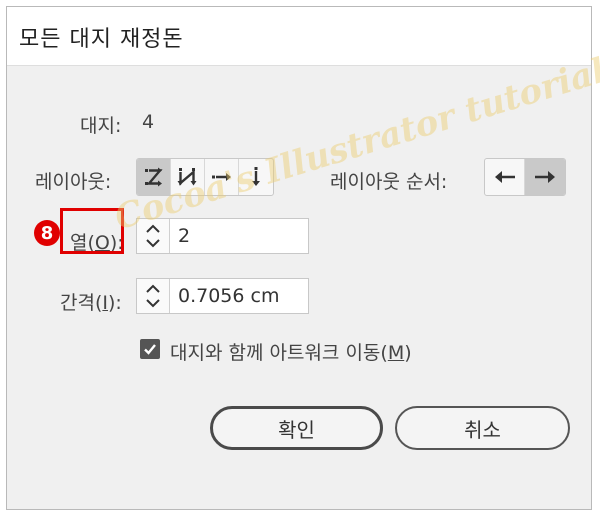  What do you see at coordinates (47, 233) in the screenshot?
I see `annotation-step-badge: 8` at bounding box center [47, 233].